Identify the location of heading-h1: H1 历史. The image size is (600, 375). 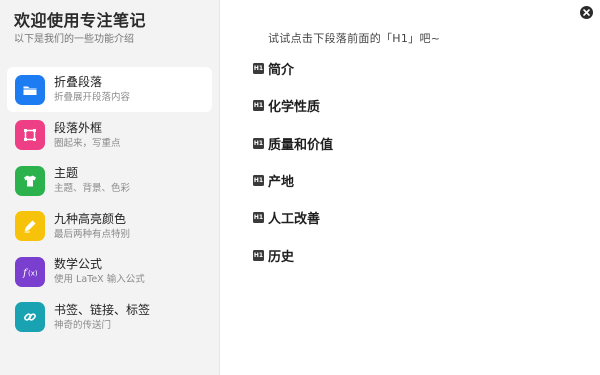
(273, 255).